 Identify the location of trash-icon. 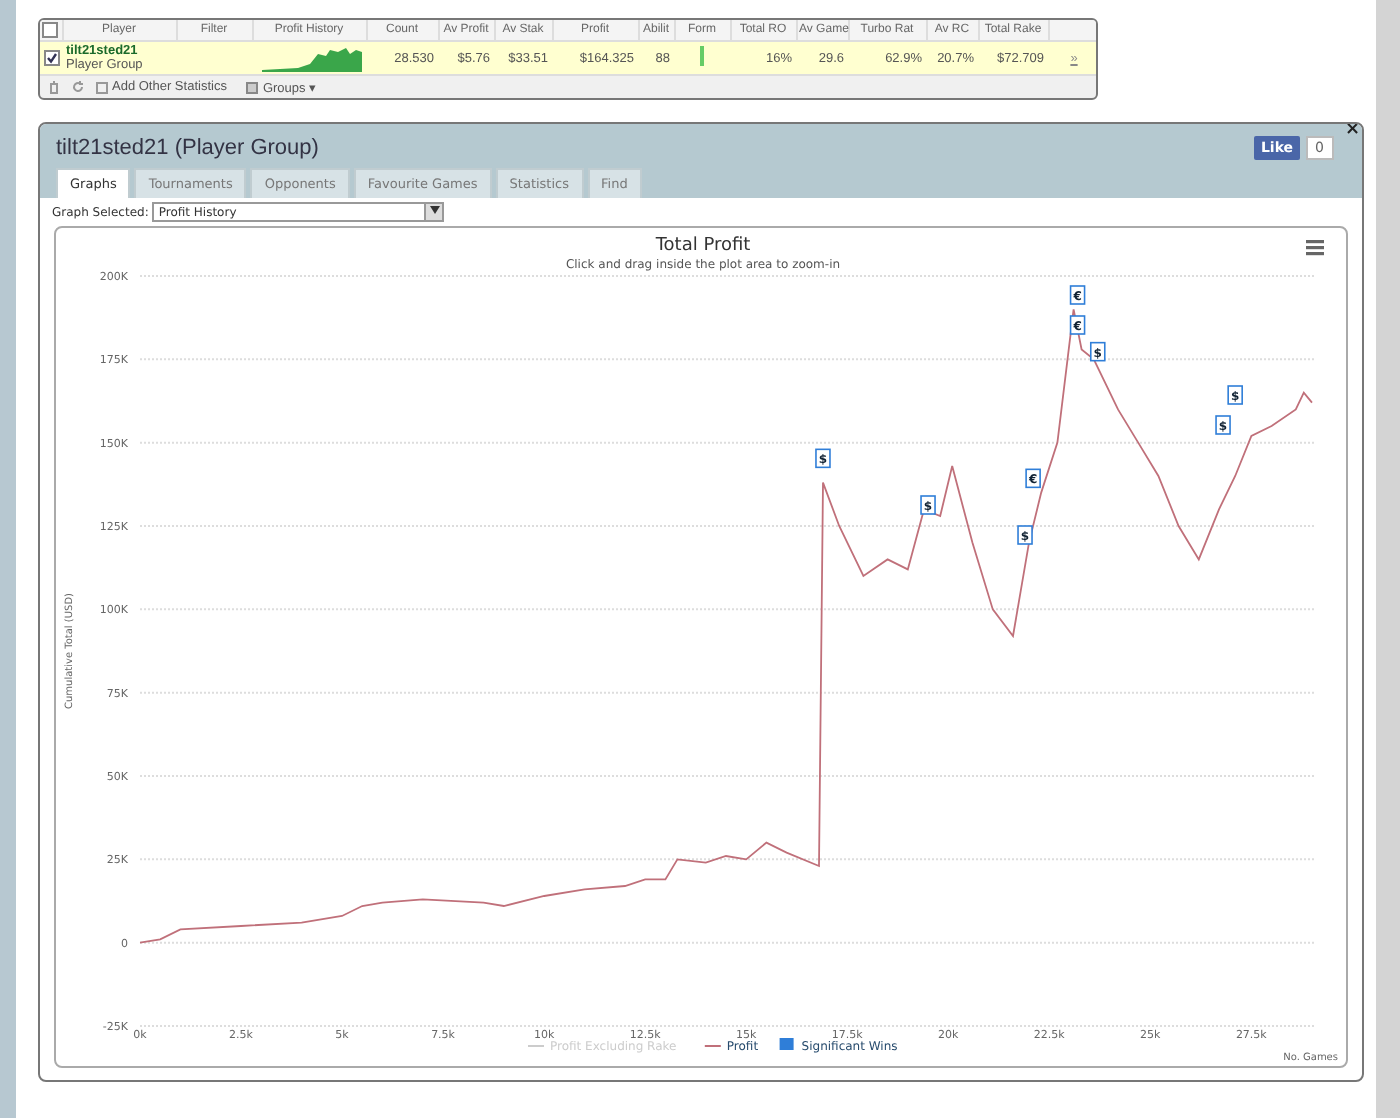
(54, 87).